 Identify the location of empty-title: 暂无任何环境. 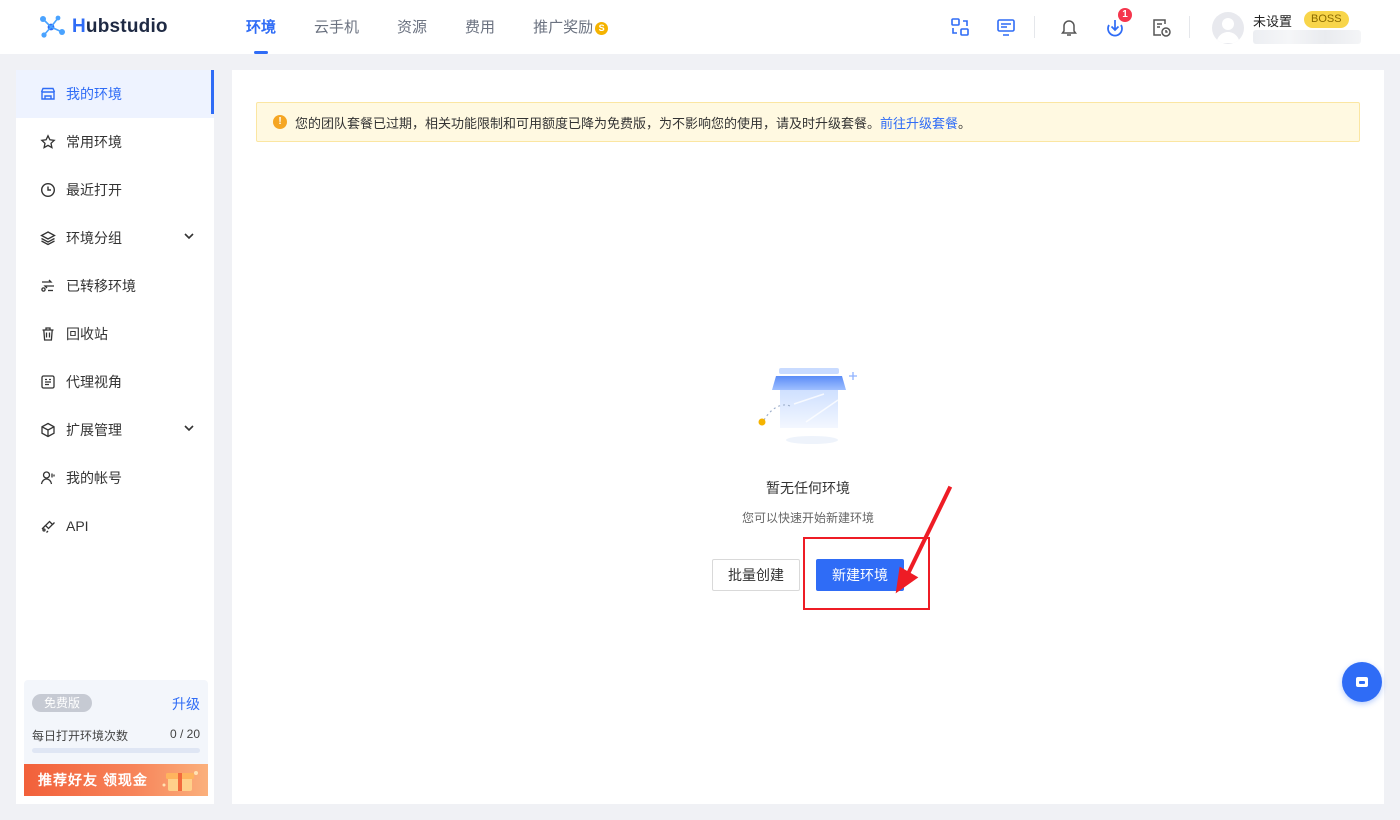
(808, 488).